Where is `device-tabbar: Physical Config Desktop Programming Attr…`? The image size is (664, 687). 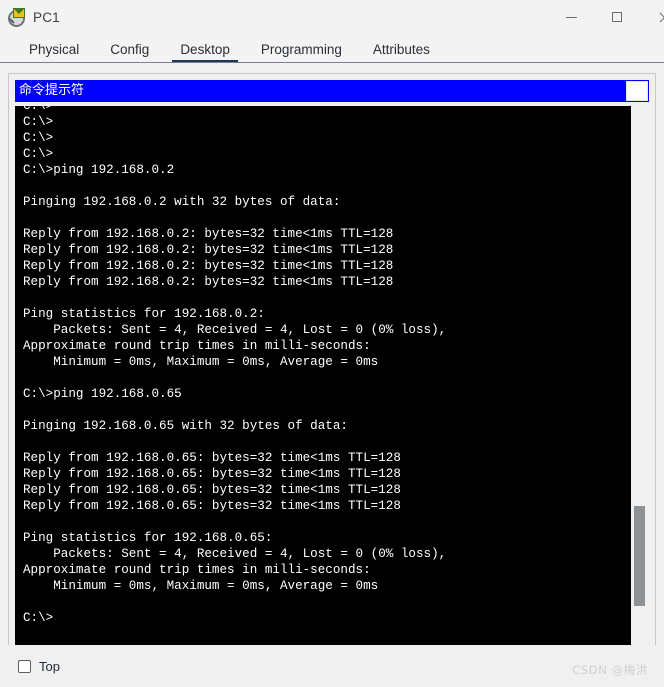 device-tabbar: Physical Config Desktop Programming Attr… is located at coordinates (332, 48).